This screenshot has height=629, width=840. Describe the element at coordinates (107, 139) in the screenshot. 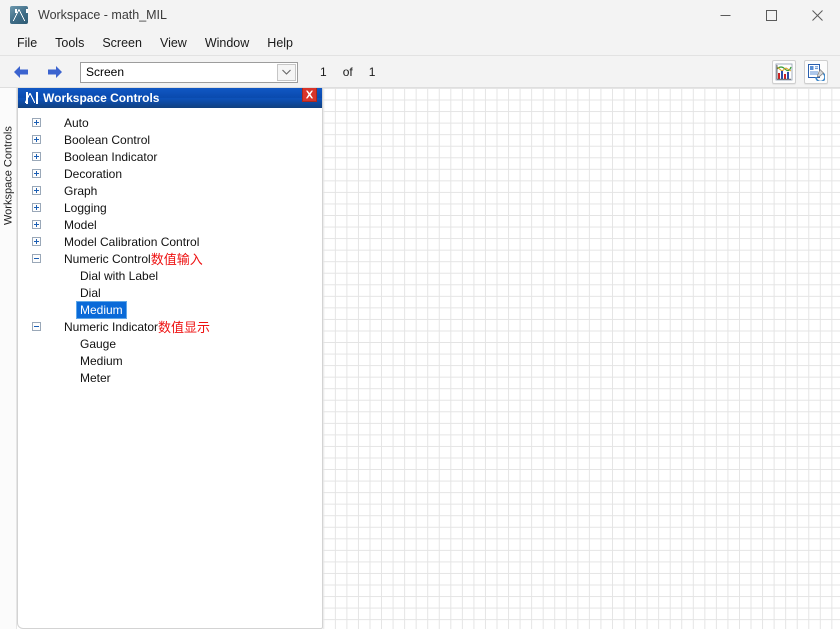

I see `tree-item-label: Boolean Control` at that location.